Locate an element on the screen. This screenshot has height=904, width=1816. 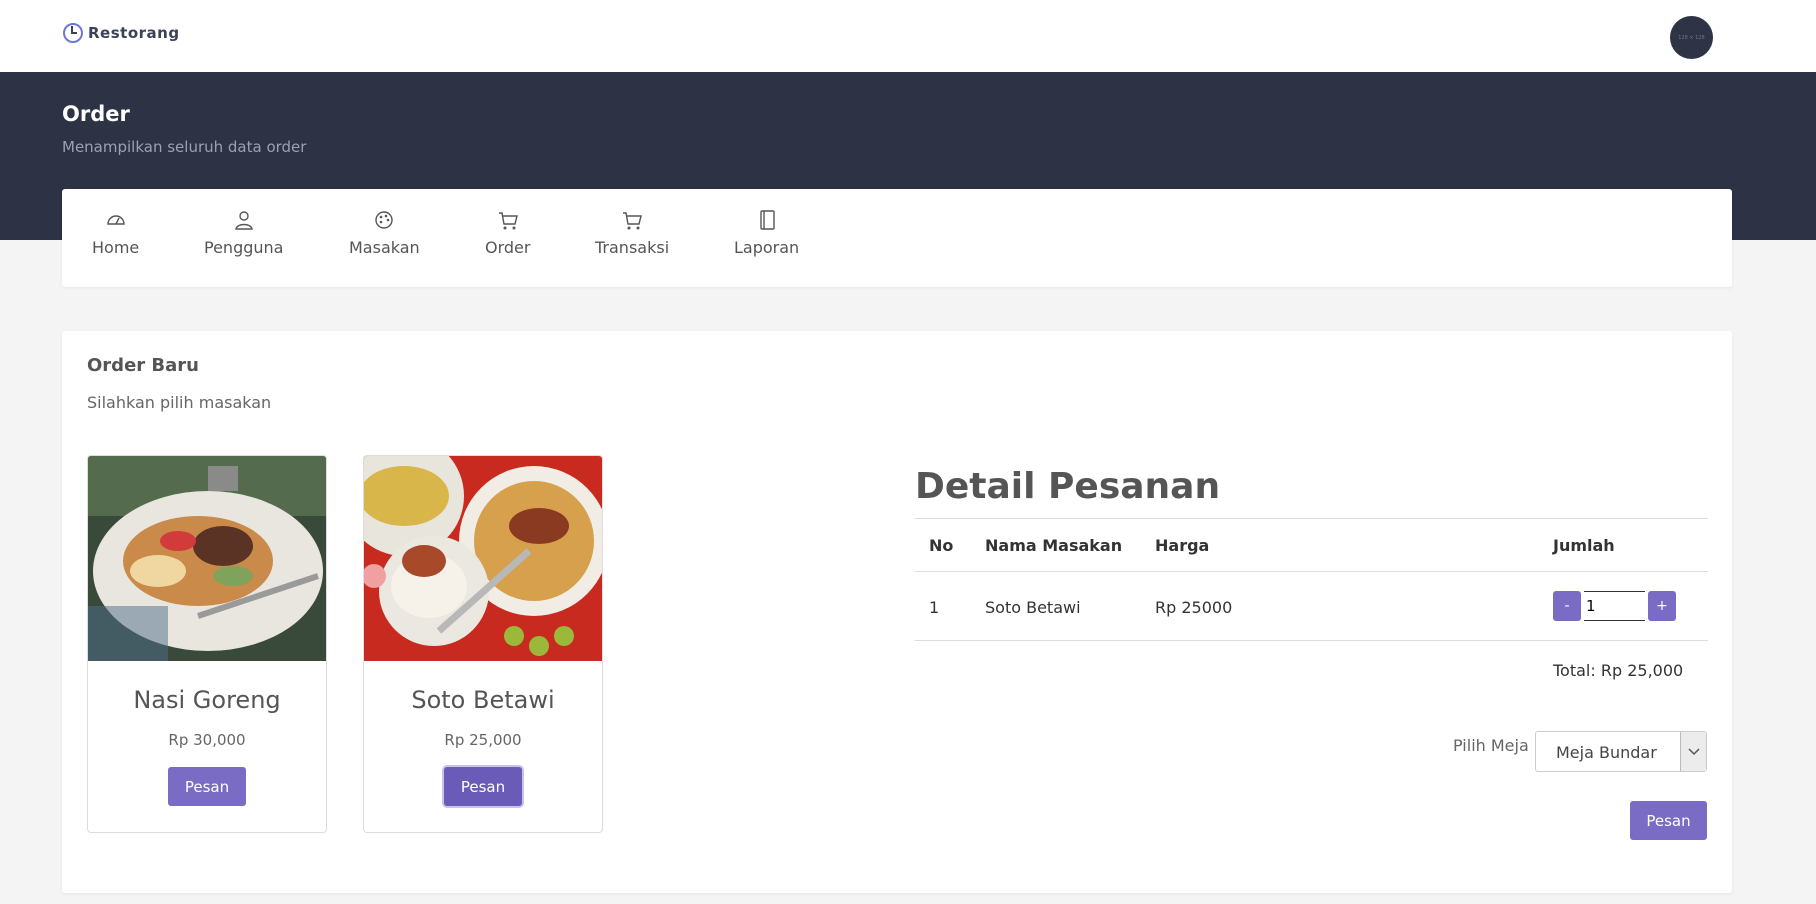
table-select: Meja Bundar is located at coordinates (1621, 751).